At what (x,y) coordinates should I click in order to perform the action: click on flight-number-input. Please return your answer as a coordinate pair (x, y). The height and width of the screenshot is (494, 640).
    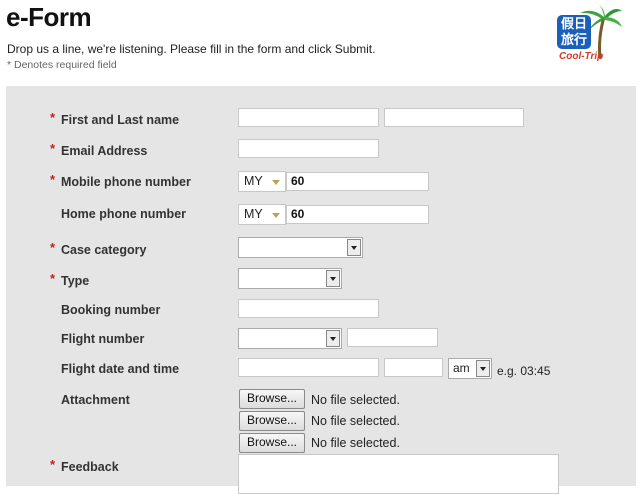
    Looking at the image, I should click on (392, 337).